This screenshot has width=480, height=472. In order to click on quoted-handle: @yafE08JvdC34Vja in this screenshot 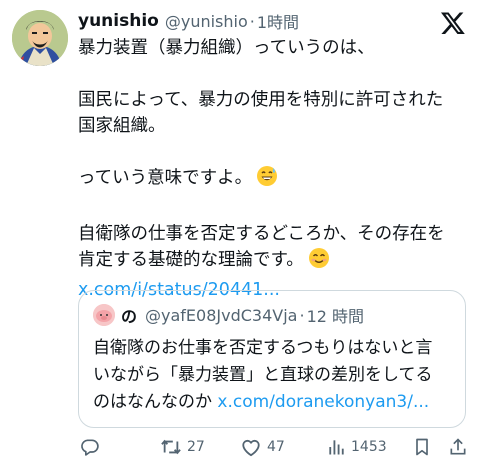, I will do `click(221, 315)`.